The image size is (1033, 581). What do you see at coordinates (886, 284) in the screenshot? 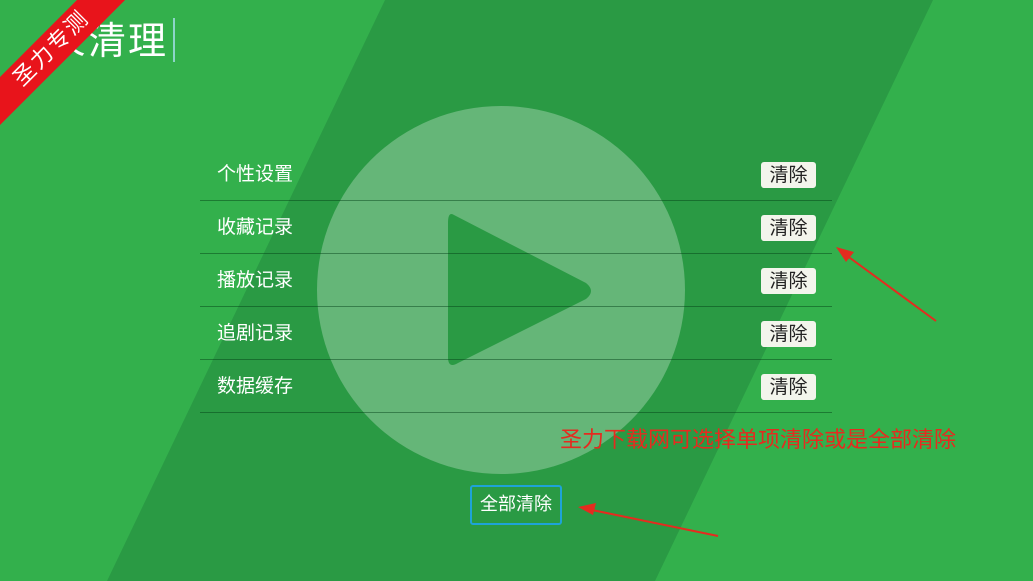
I see `arrow-to-clear-button` at bounding box center [886, 284].